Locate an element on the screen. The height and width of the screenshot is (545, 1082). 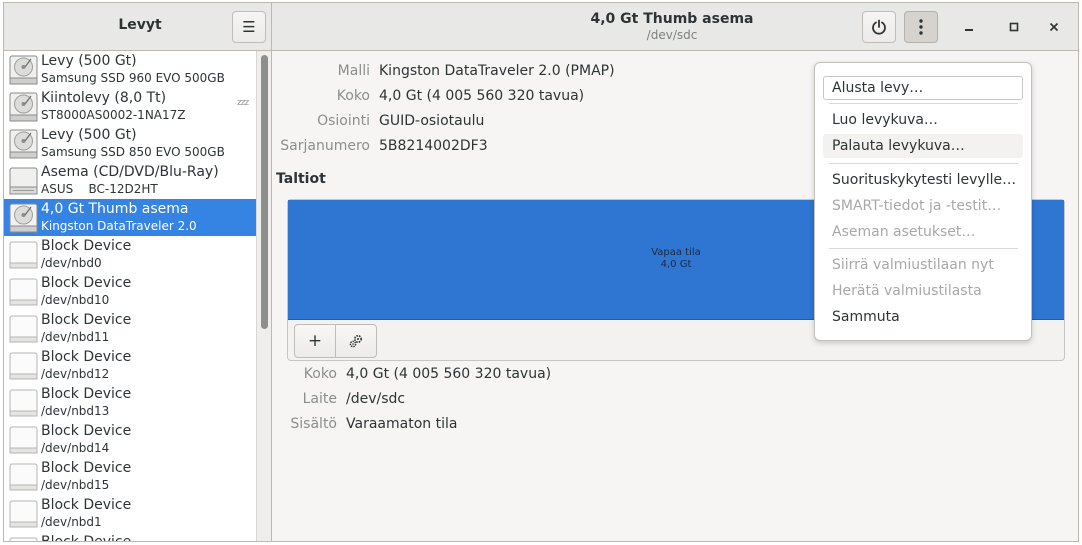
kebab-menu-icon is located at coordinates (921, 27).